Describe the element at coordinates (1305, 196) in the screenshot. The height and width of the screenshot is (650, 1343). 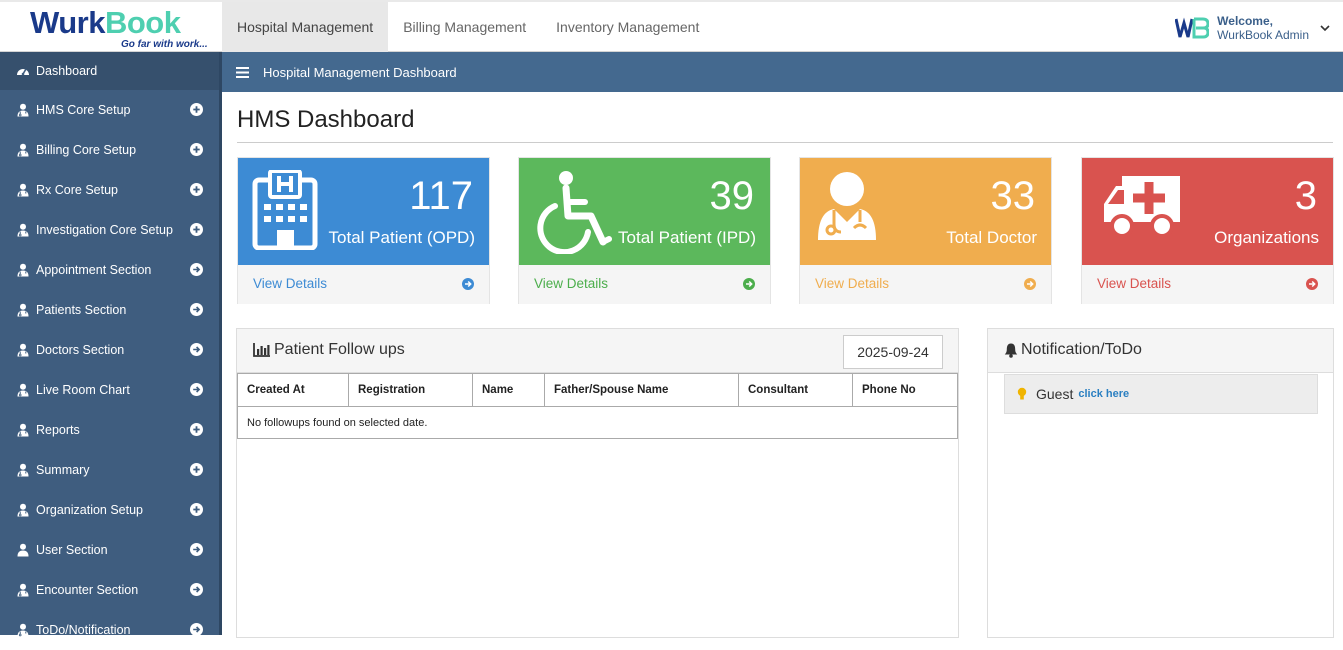
I see `org-count: 3` at that location.